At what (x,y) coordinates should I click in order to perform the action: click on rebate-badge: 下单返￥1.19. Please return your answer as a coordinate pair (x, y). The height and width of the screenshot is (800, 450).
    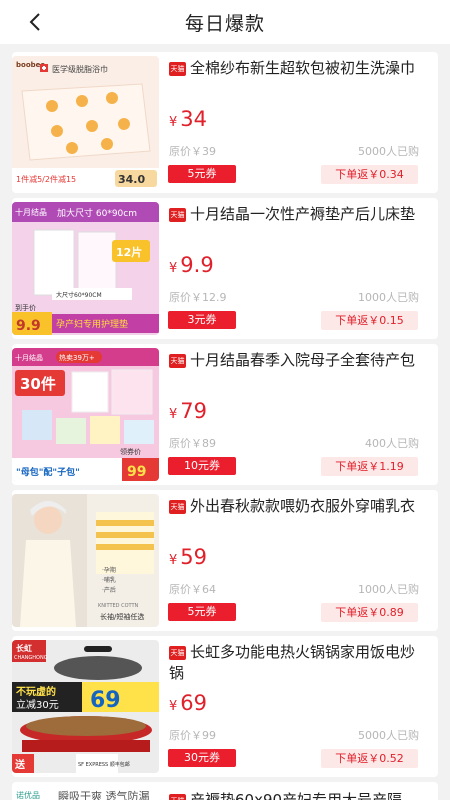
    Looking at the image, I should click on (369, 466).